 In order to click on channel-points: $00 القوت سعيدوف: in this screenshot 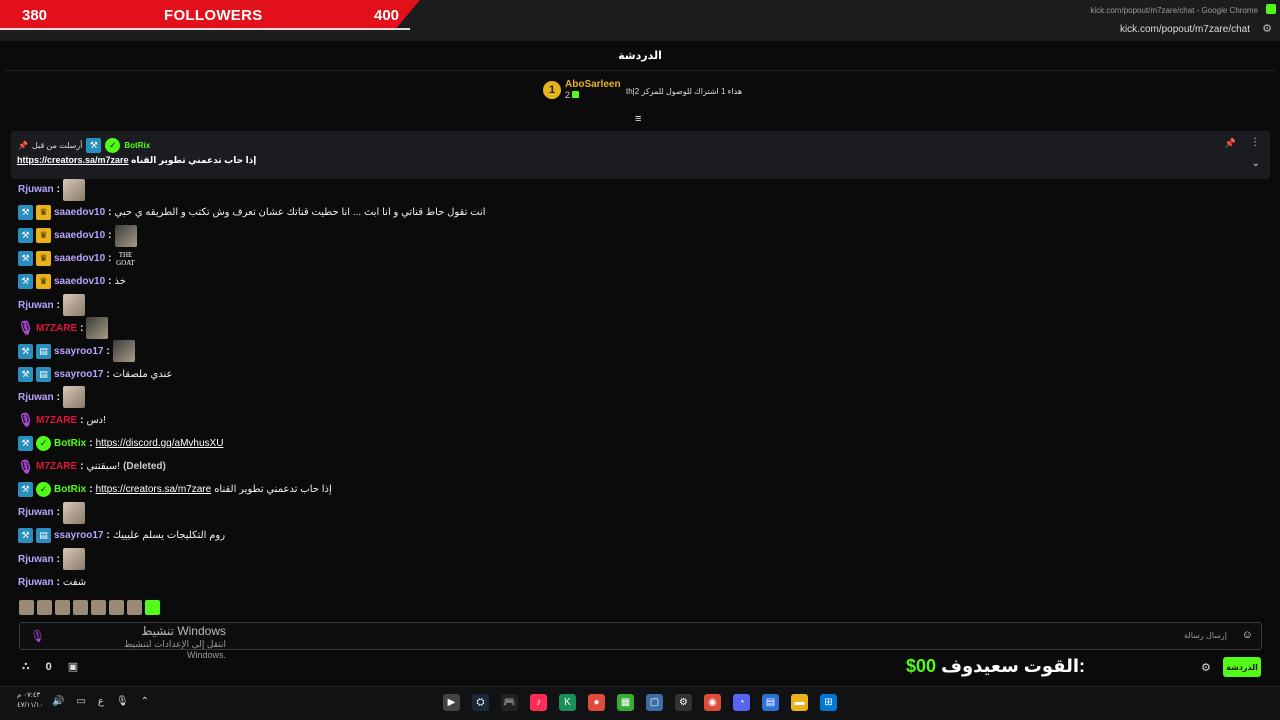, I will do `click(995, 666)`.